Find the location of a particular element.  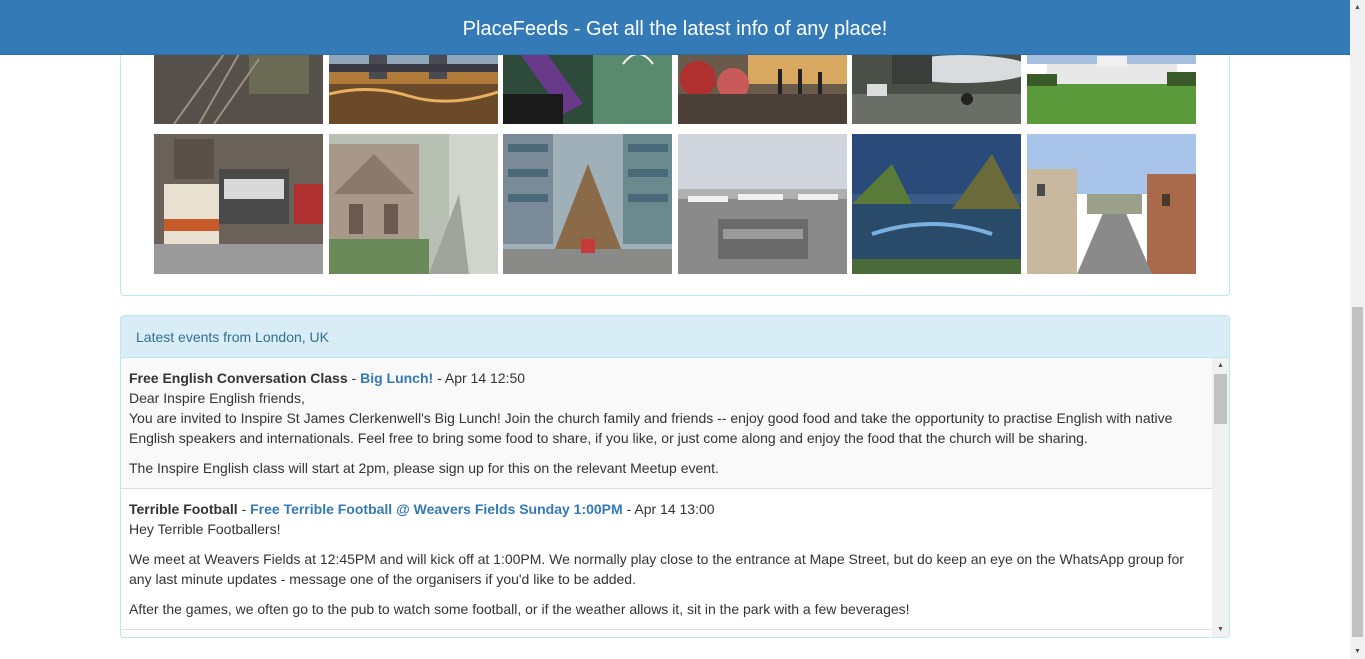

photo-boat-shelter is located at coordinates (587, 204).